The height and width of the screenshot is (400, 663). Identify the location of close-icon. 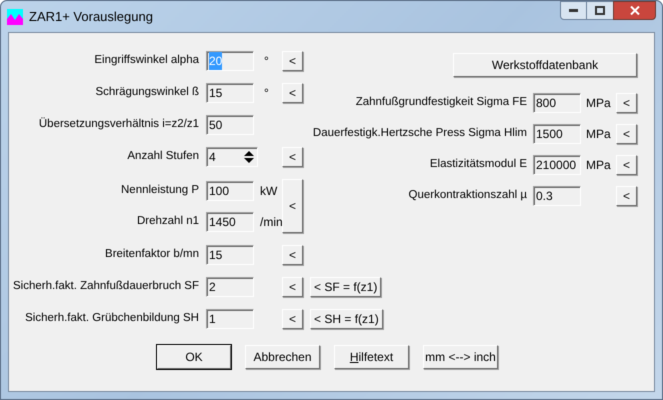
(635, 10).